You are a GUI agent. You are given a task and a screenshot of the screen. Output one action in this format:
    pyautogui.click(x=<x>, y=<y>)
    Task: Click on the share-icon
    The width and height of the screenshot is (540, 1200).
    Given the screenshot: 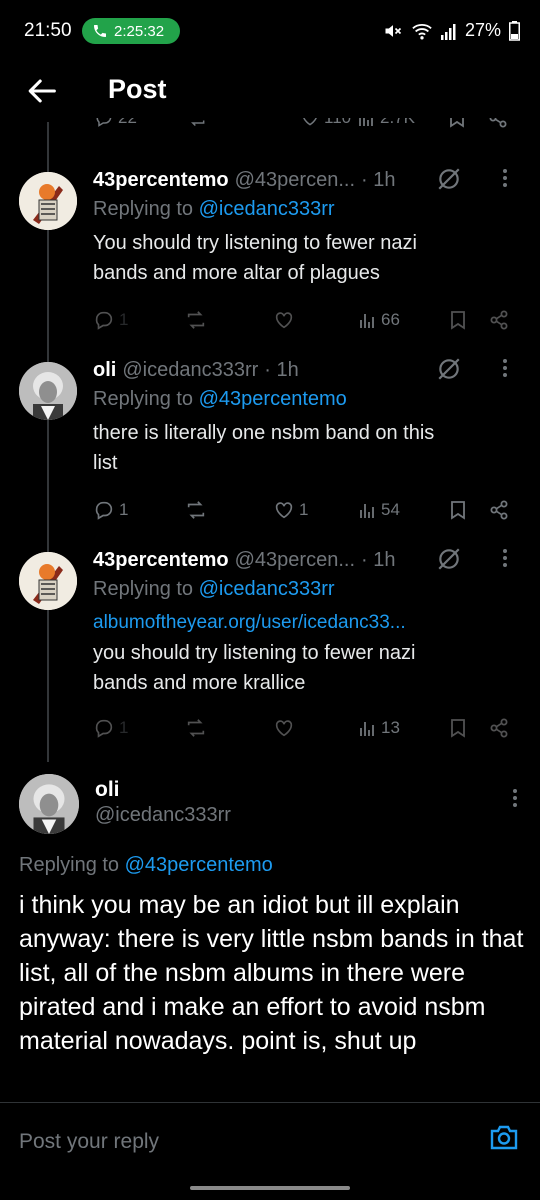 What is the action you would take?
    pyautogui.click(x=499, y=510)
    